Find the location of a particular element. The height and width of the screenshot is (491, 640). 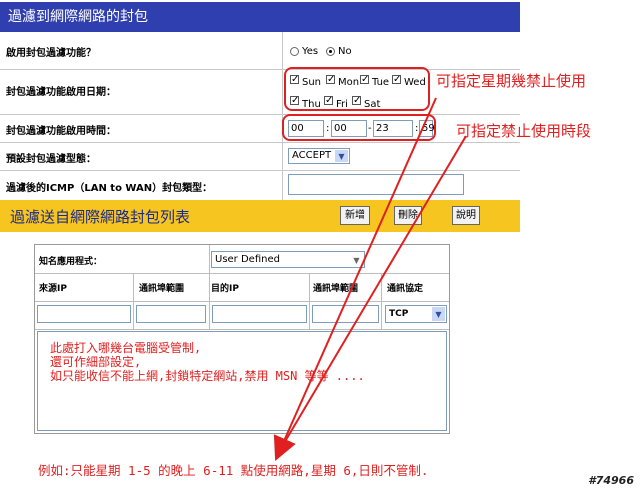

watermark: #74966 is located at coordinates (611, 480).